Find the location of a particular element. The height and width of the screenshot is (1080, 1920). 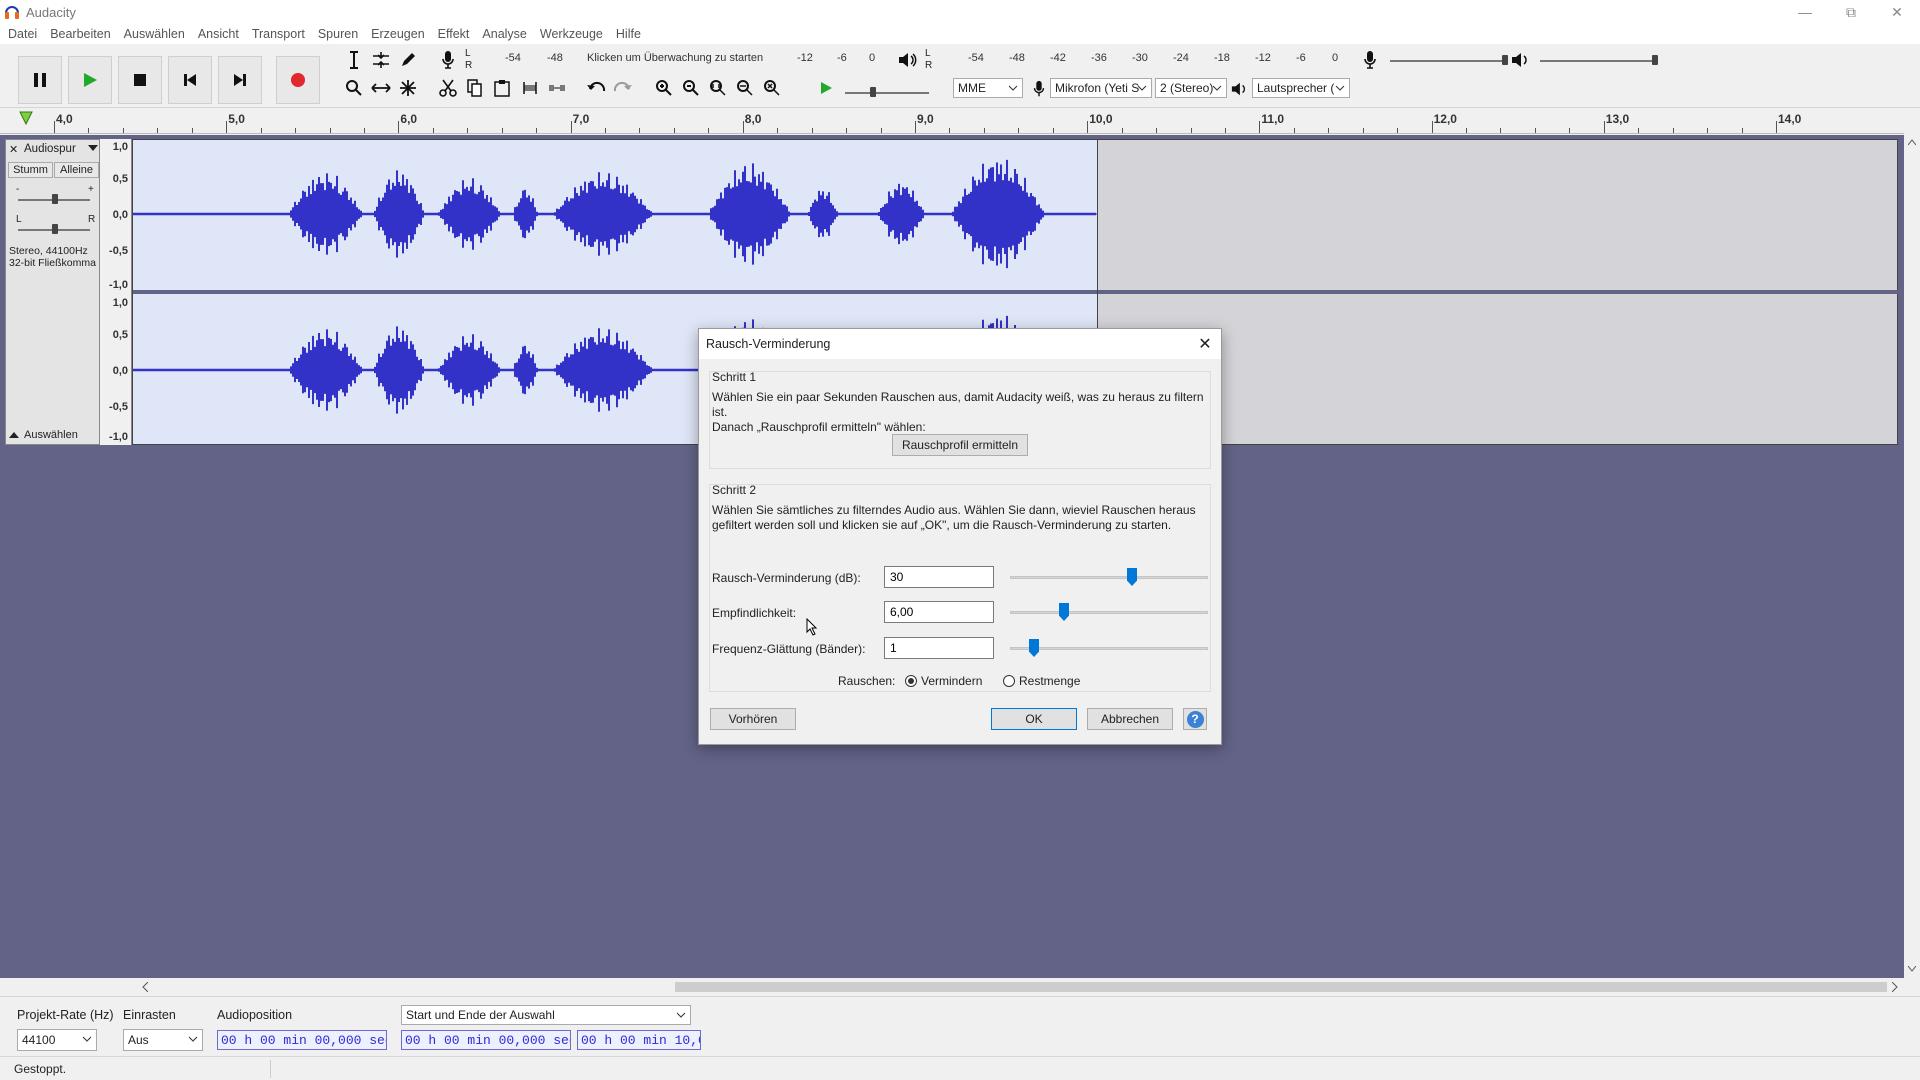

menu-ansicht: Ansicht is located at coordinates (221, 34).